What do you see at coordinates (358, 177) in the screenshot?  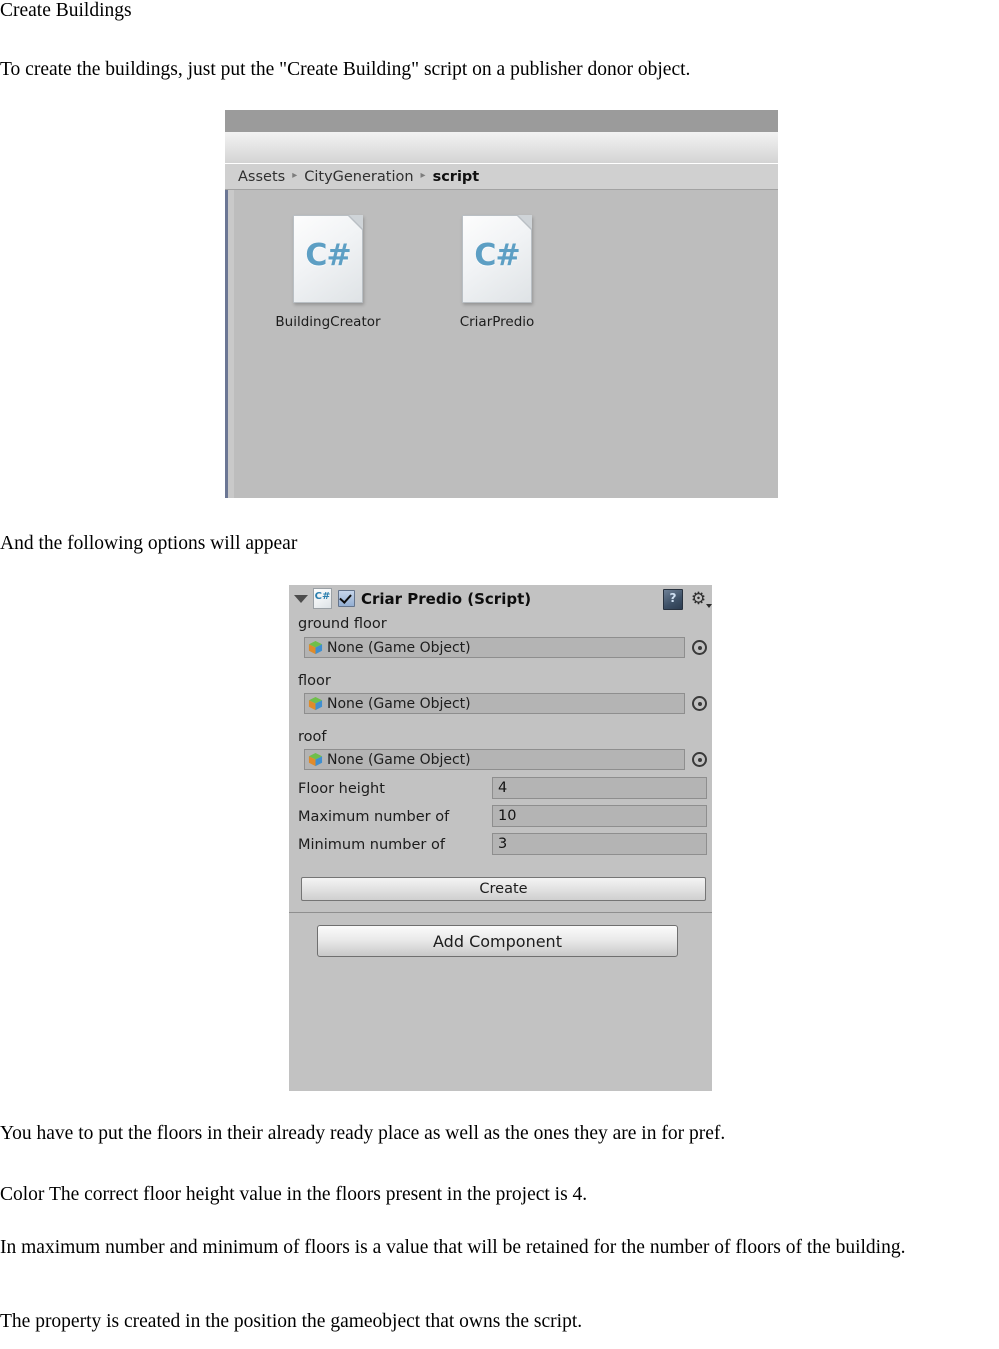 I see `breadcrumb-item-citygeneration: CityGeneration` at bounding box center [358, 177].